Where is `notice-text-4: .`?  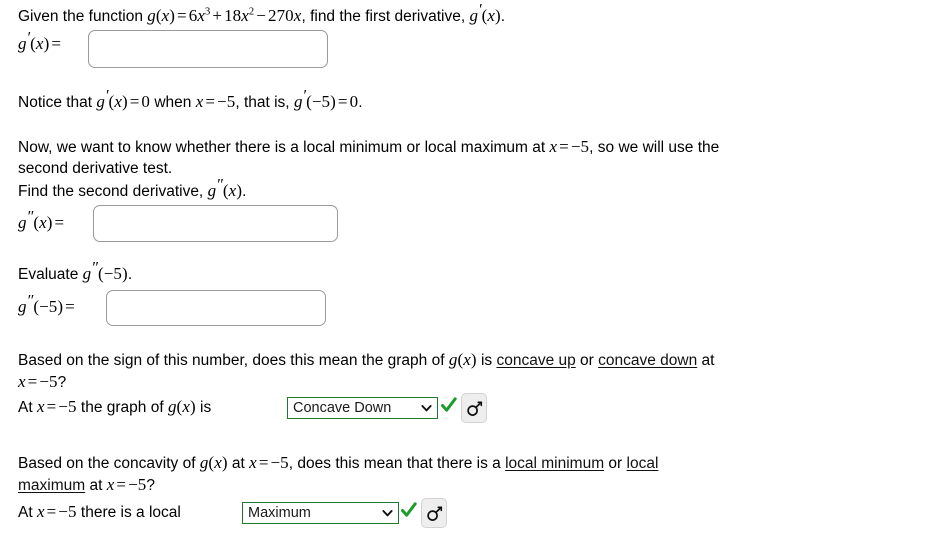 notice-text-4: . is located at coordinates (360, 102).